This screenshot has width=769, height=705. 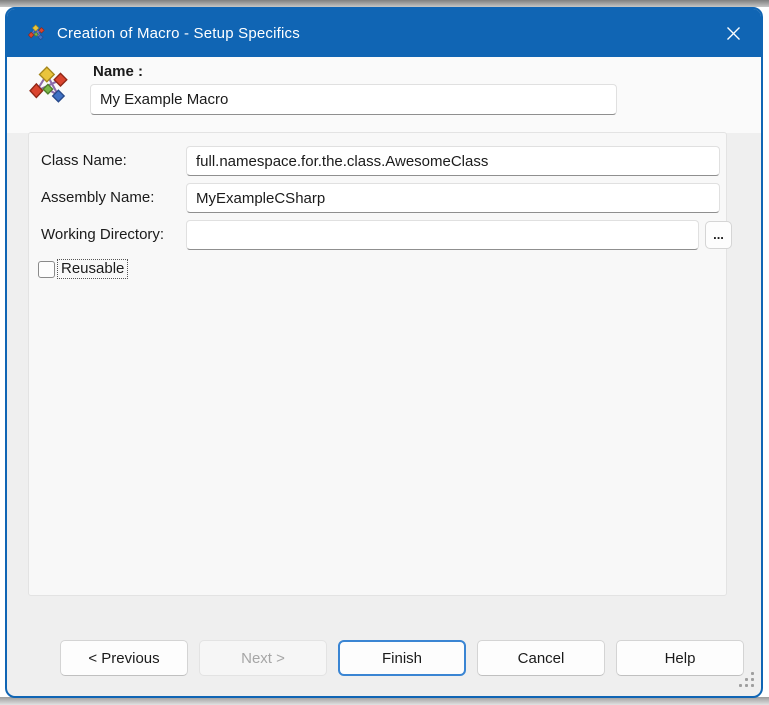 I want to click on reusable-label: Reusable, so click(x=92, y=269).